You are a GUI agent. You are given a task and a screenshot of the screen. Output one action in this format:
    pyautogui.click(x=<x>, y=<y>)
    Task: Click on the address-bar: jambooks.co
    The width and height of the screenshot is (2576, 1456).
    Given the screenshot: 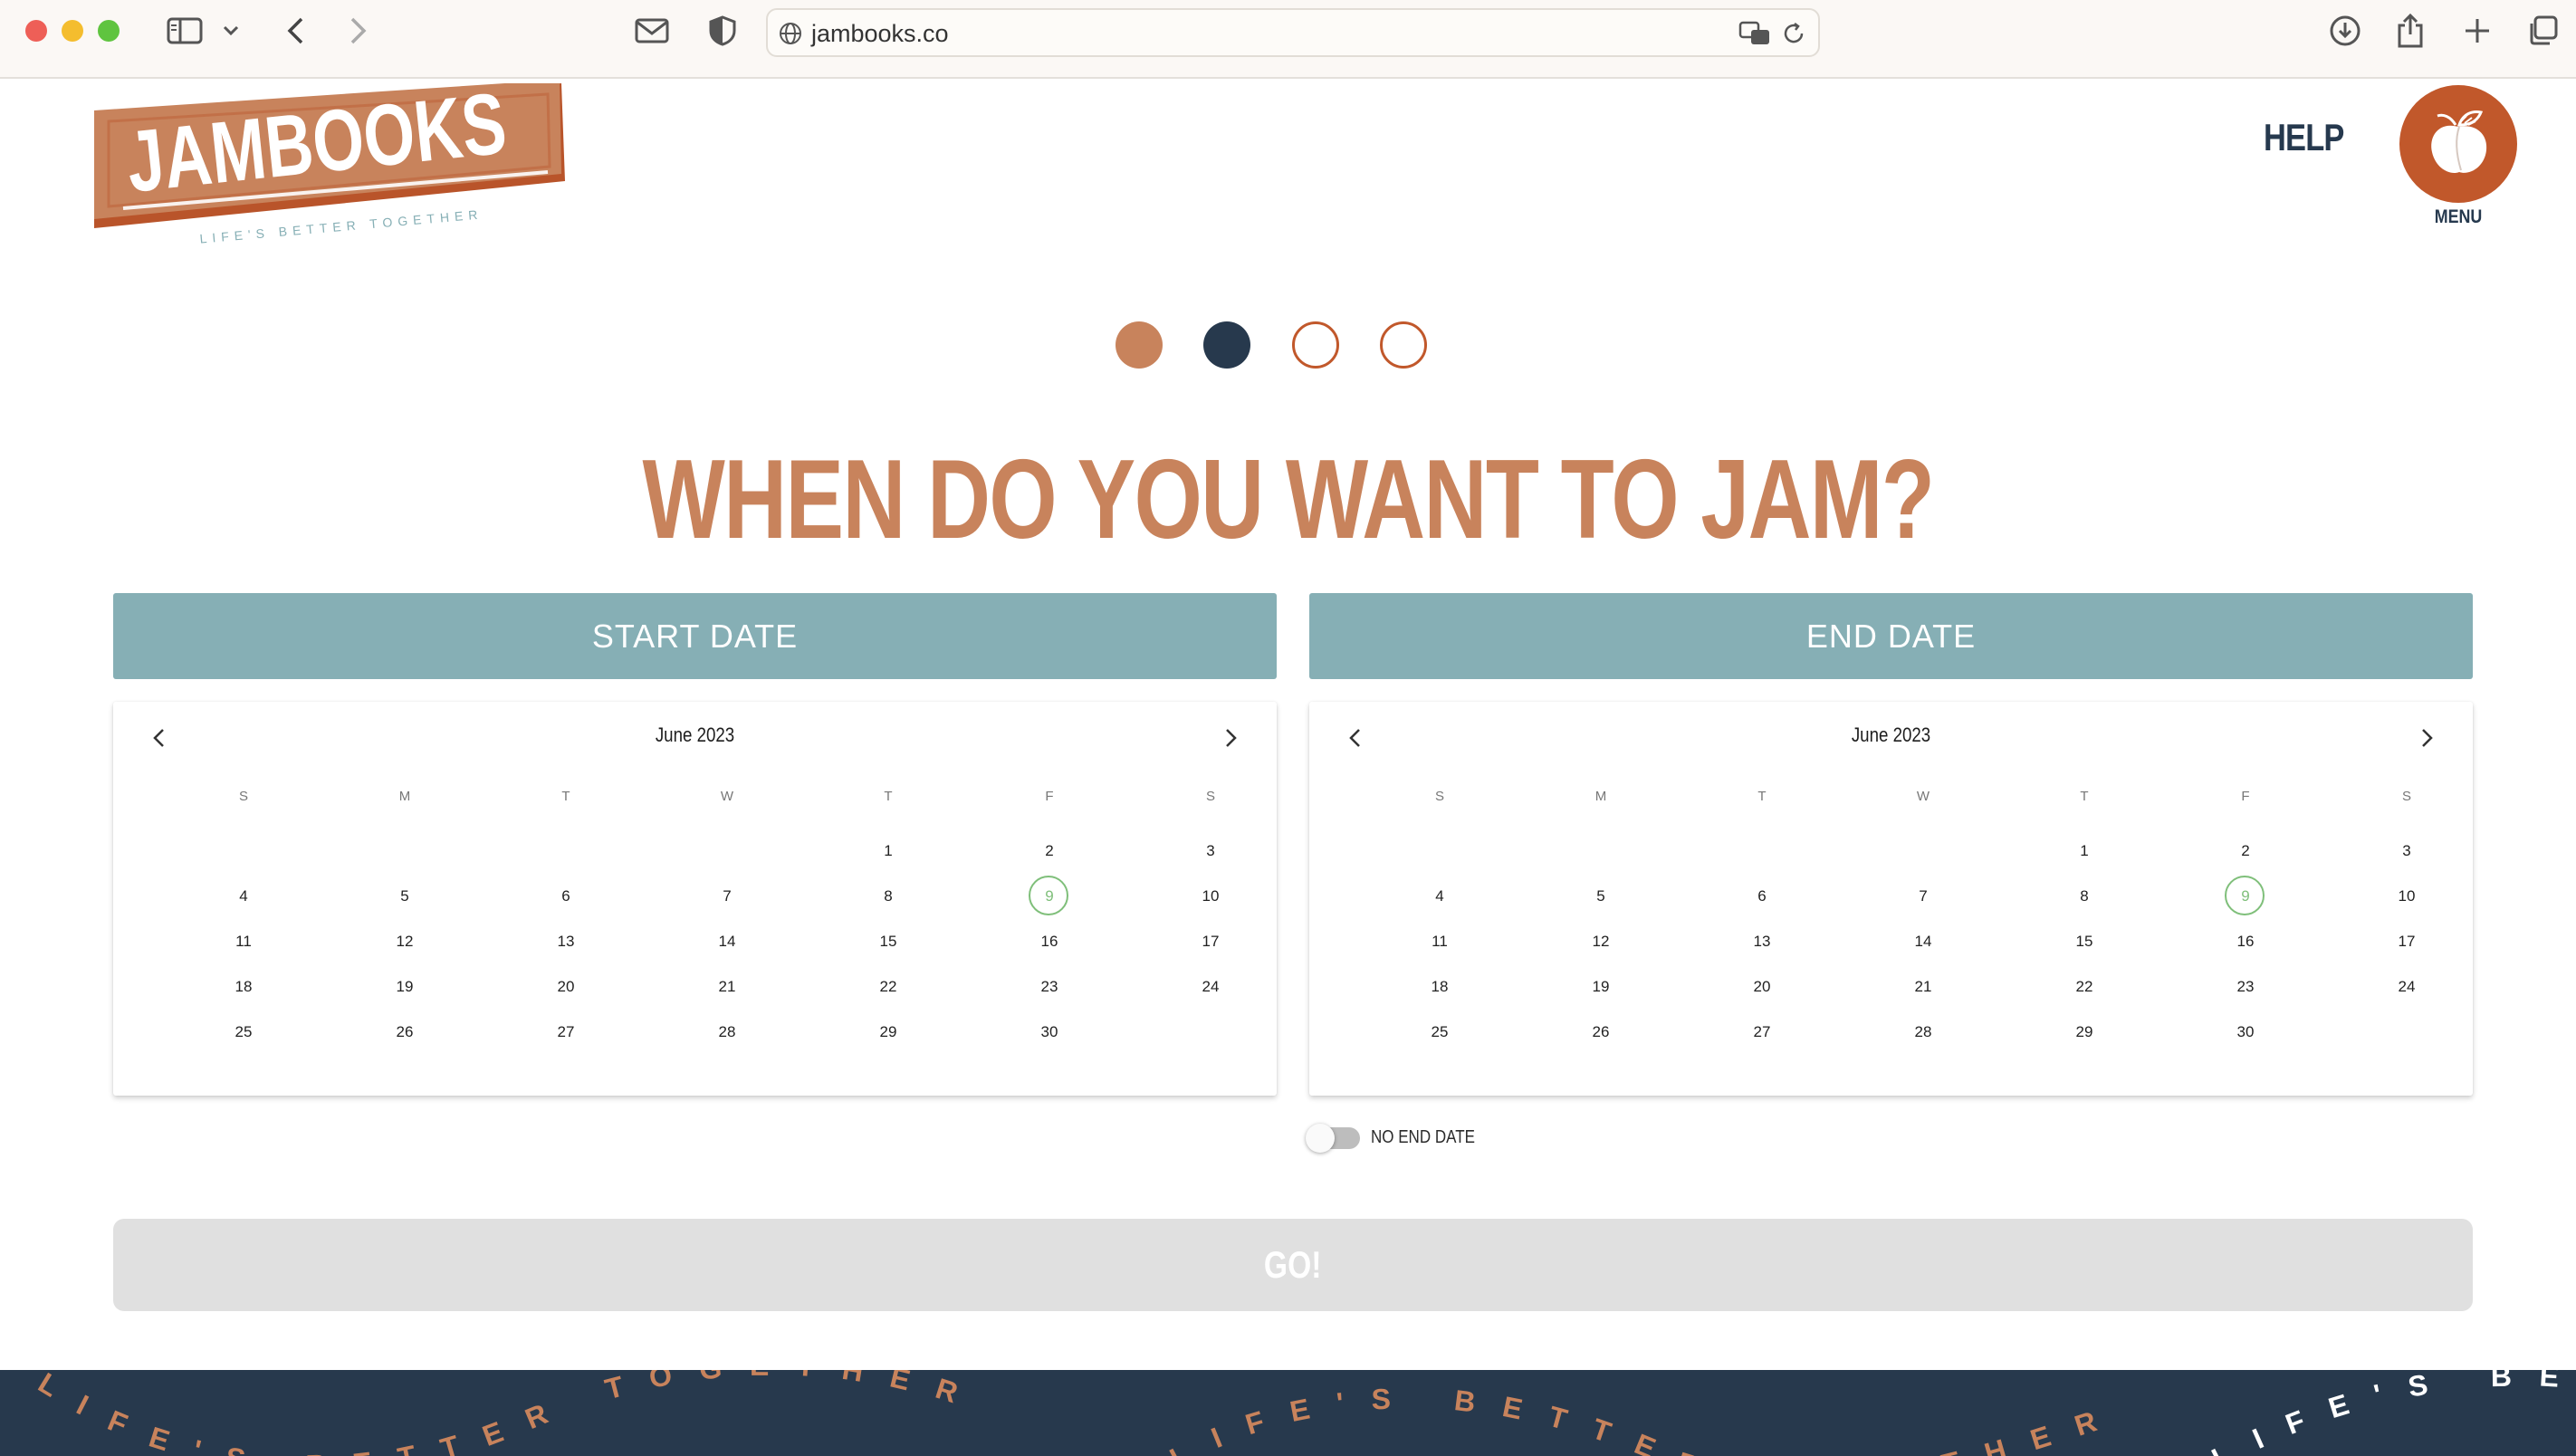 What is the action you would take?
    pyautogui.click(x=1293, y=32)
    